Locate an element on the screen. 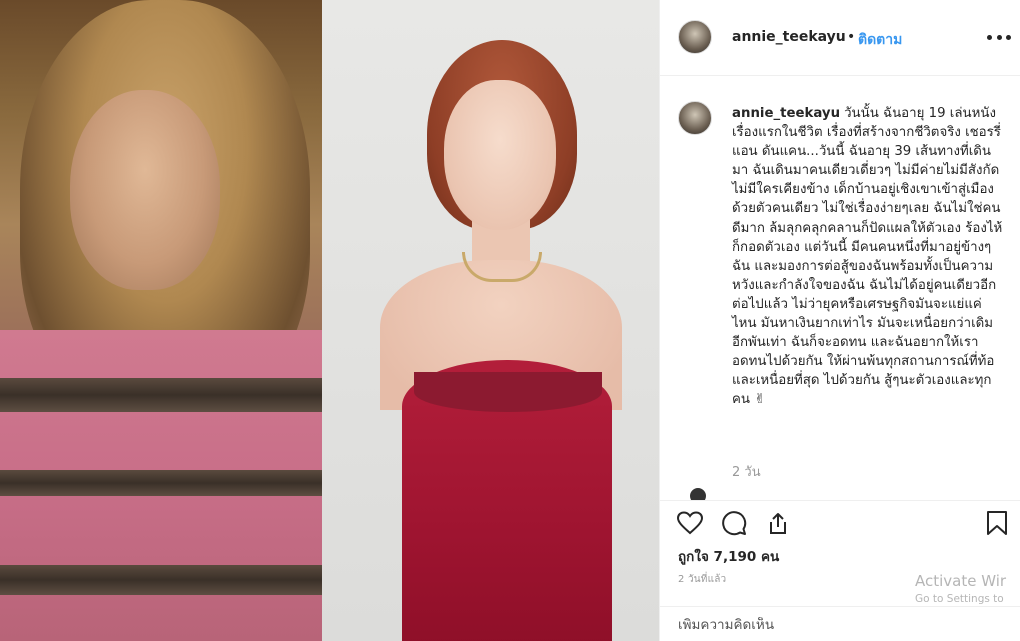 The width and height of the screenshot is (1020, 641). post-header: annie_teekayu • ติดตาม is located at coordinates (840, 38).